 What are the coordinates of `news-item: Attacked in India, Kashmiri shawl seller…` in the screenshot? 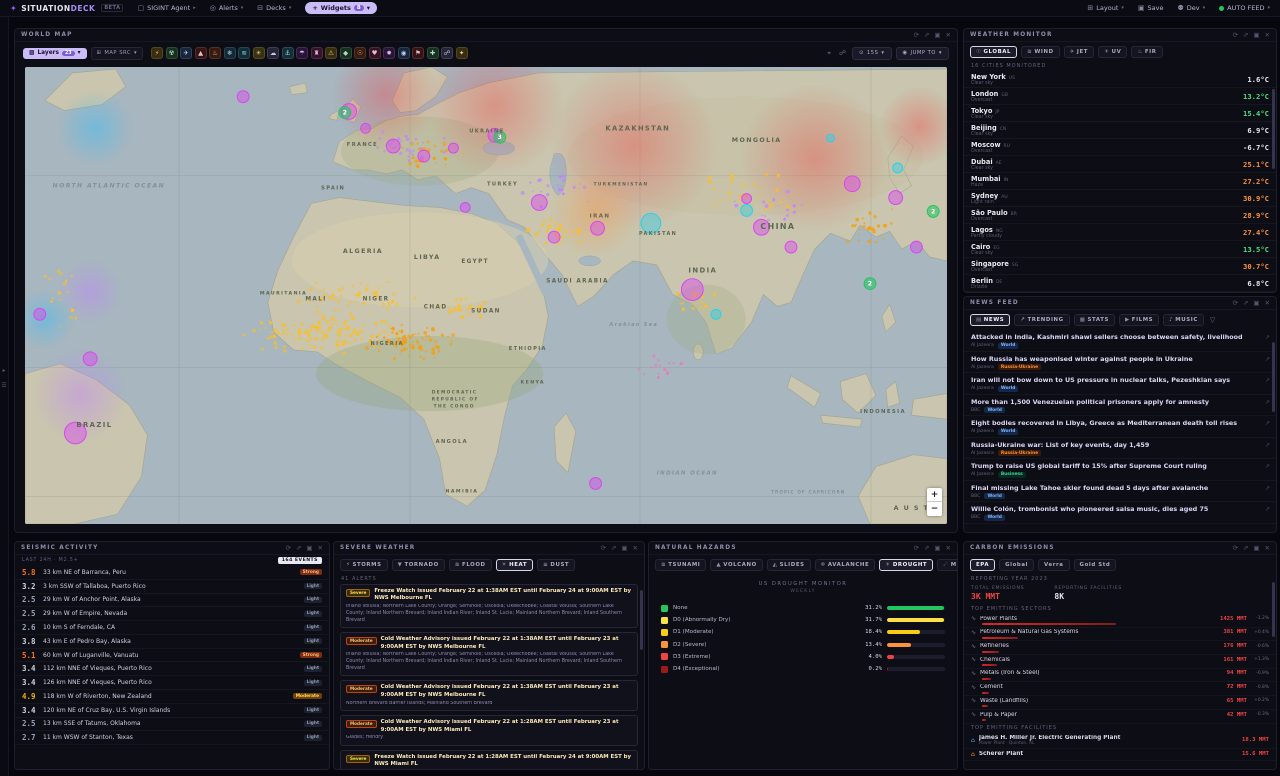 It's located at (1120, 341).